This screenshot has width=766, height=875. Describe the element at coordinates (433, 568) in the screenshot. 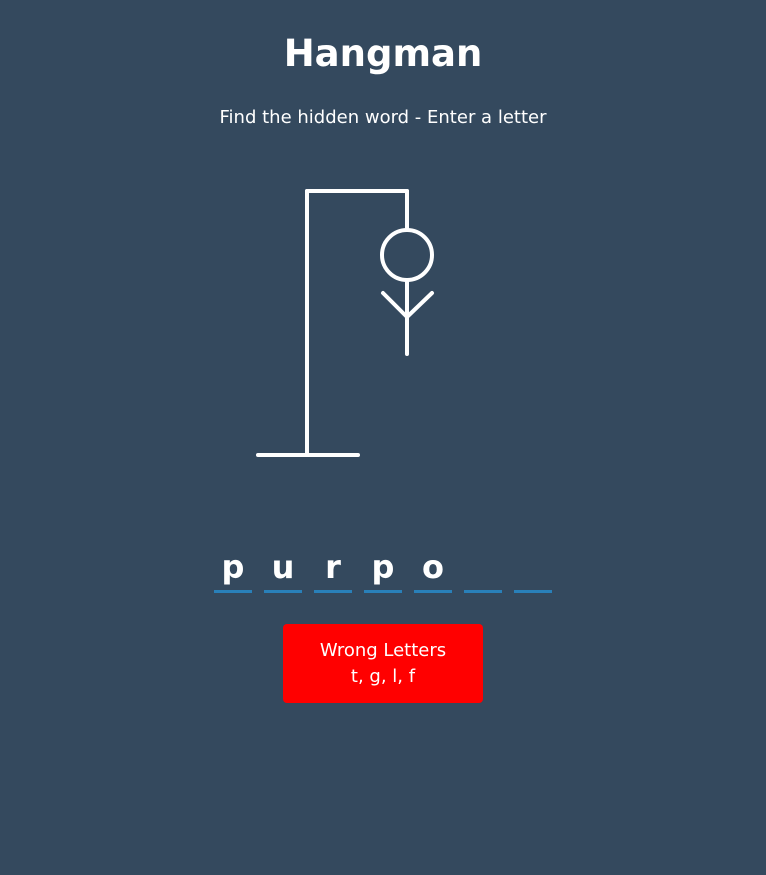

I see `letter-slot: o` at that location.